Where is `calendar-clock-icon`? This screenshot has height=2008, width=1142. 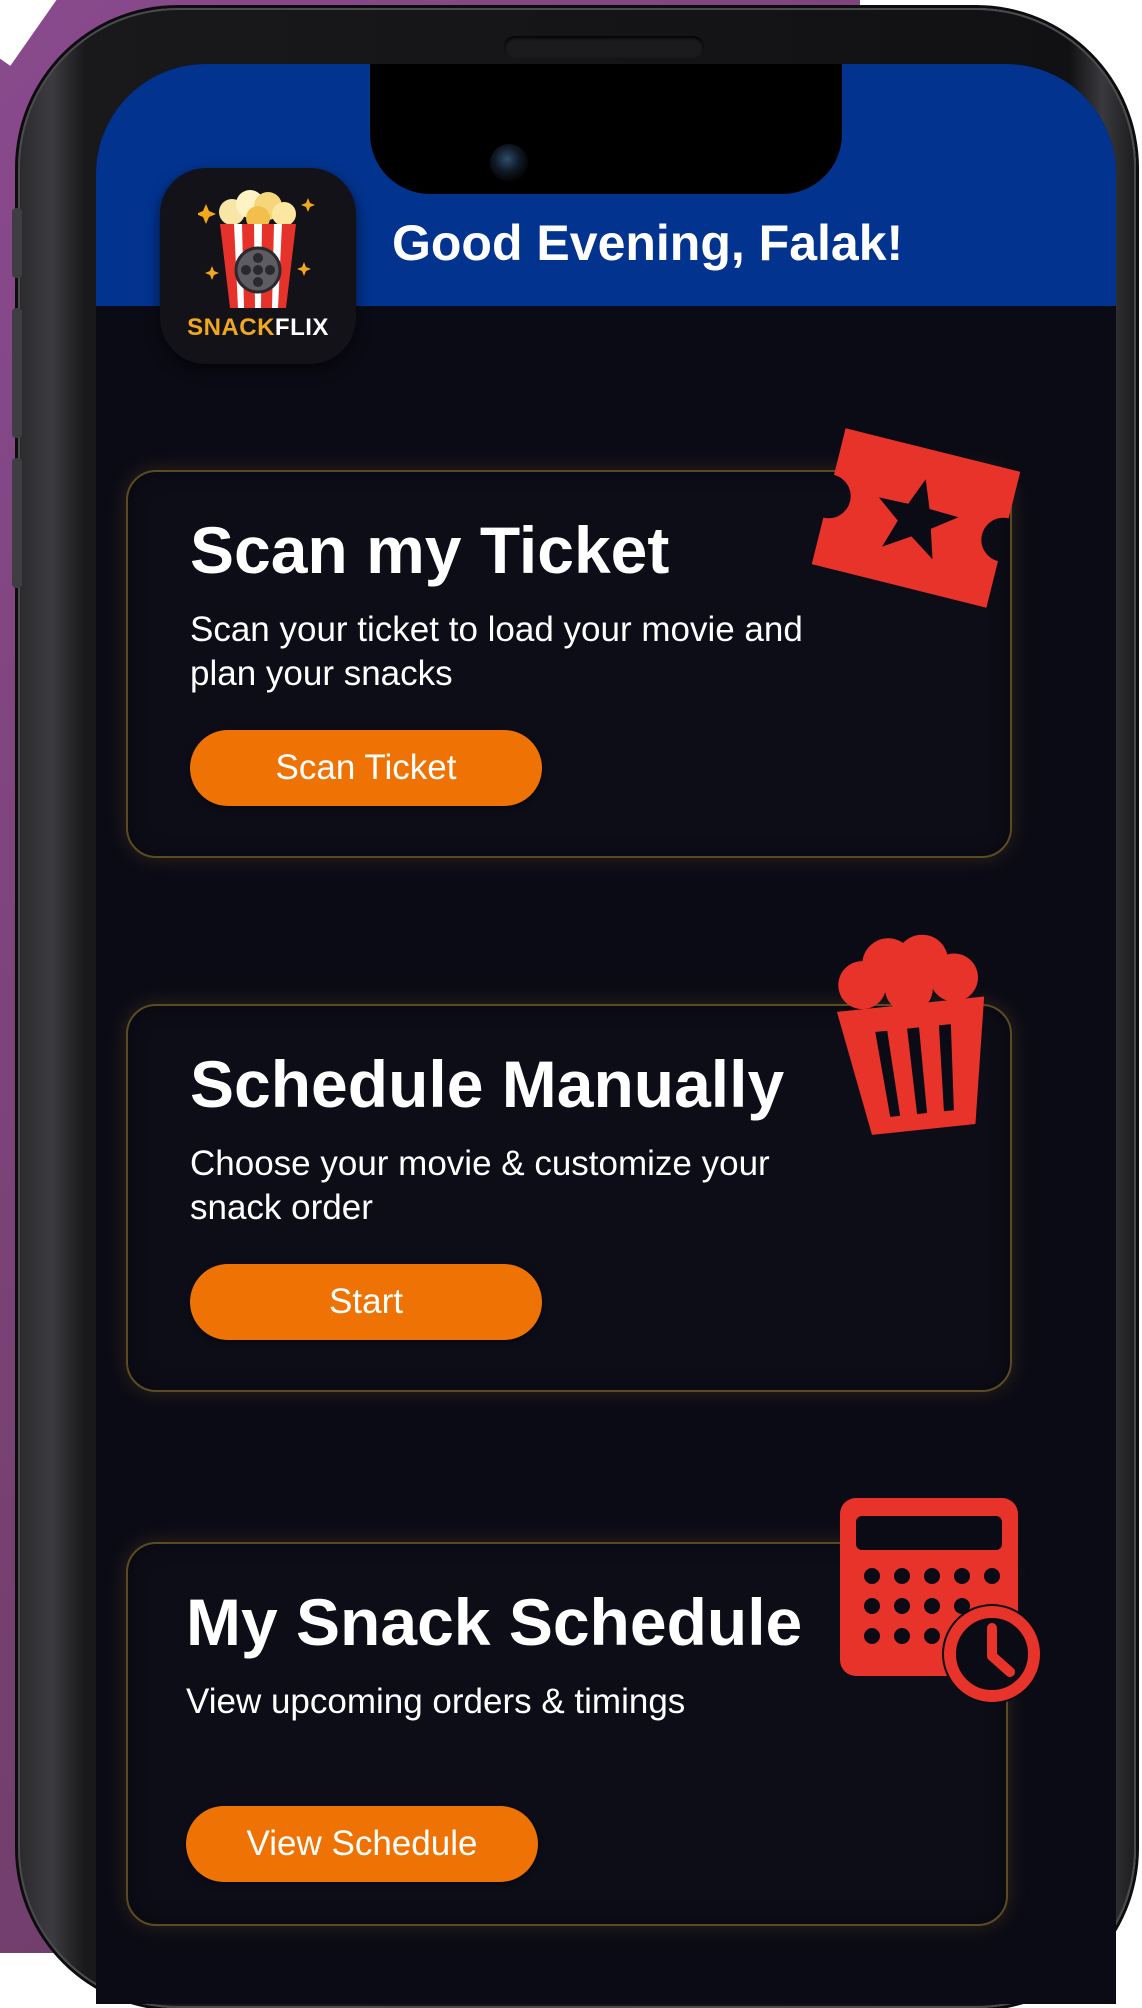
calendar-clock-icon is located at coordinates (941, 1601).